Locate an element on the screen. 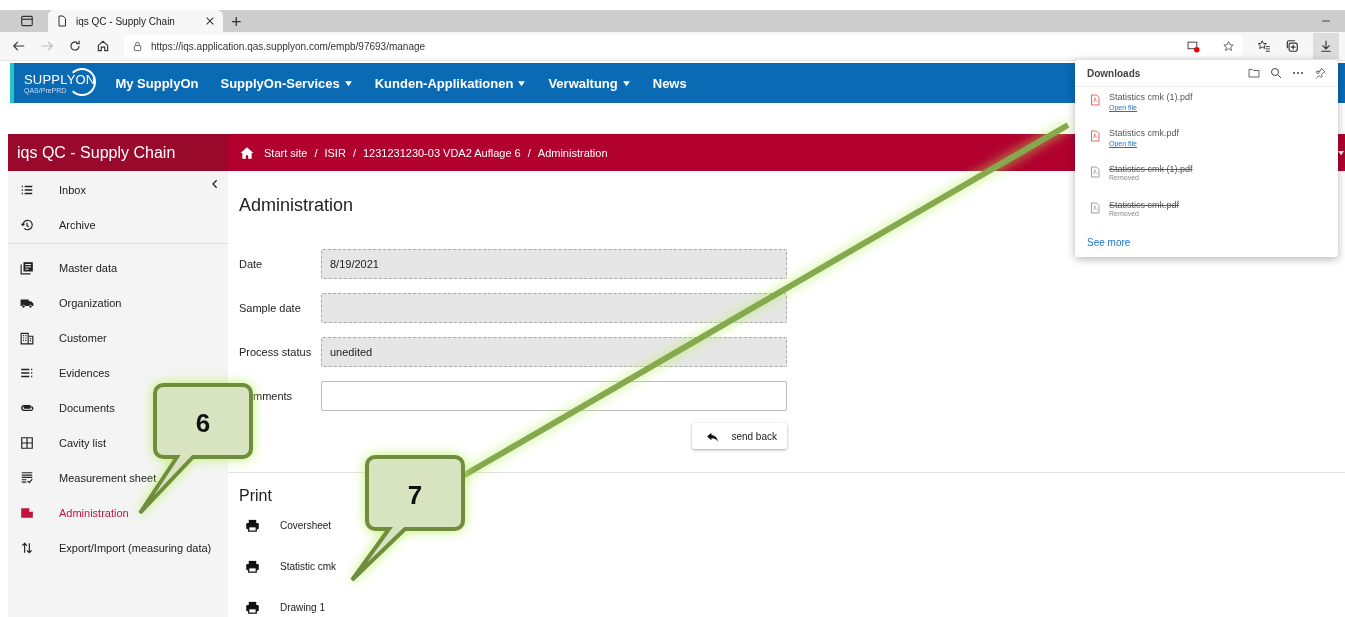  nav-menu-item: Verwaltung is located at coordinates (589, 83).